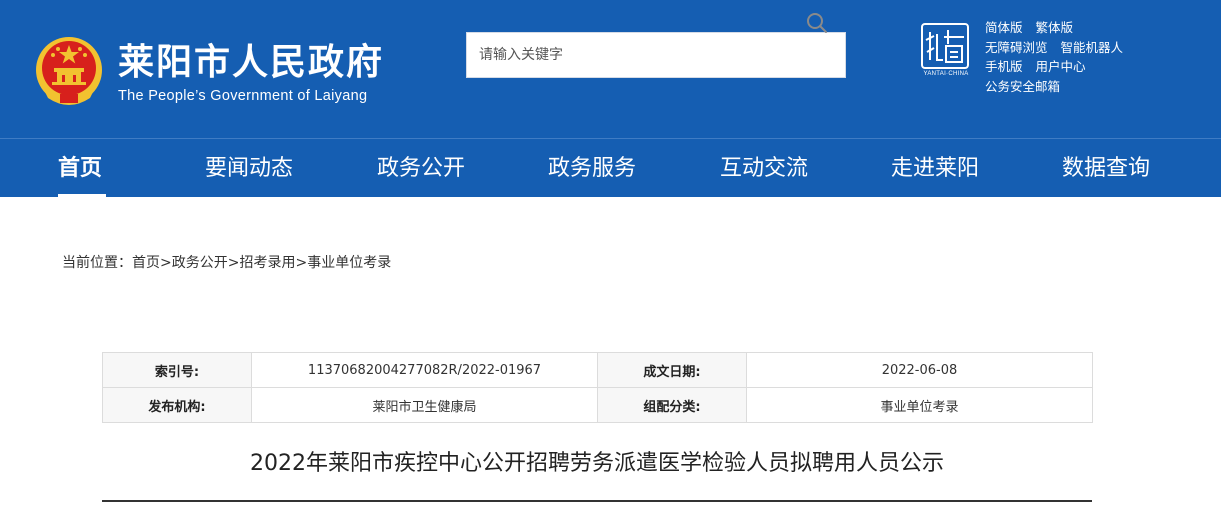 This screenshot has height=524, width=1221. Describe the element at coordinates (1004, 65) in the screenshot. I see `mobile-version-link: 手机版` at that location.